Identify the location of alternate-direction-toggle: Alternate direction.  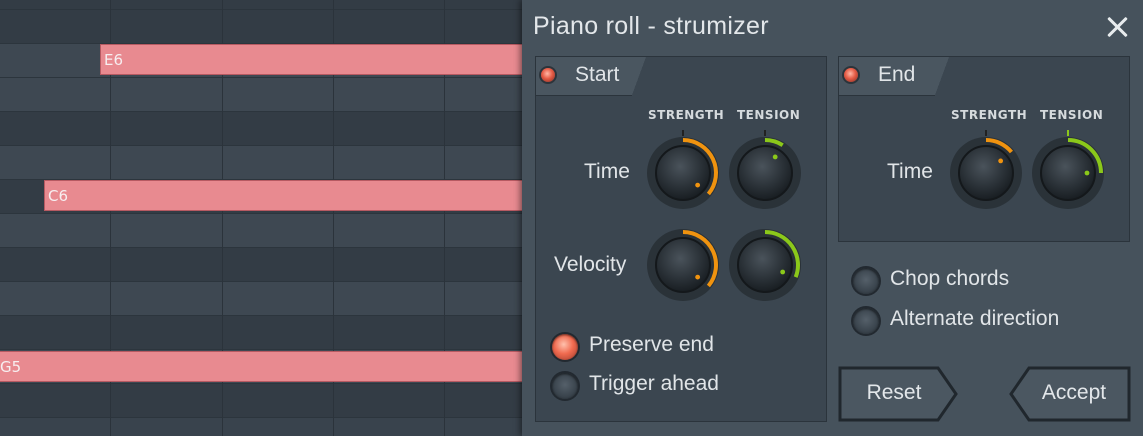
(988, 323).